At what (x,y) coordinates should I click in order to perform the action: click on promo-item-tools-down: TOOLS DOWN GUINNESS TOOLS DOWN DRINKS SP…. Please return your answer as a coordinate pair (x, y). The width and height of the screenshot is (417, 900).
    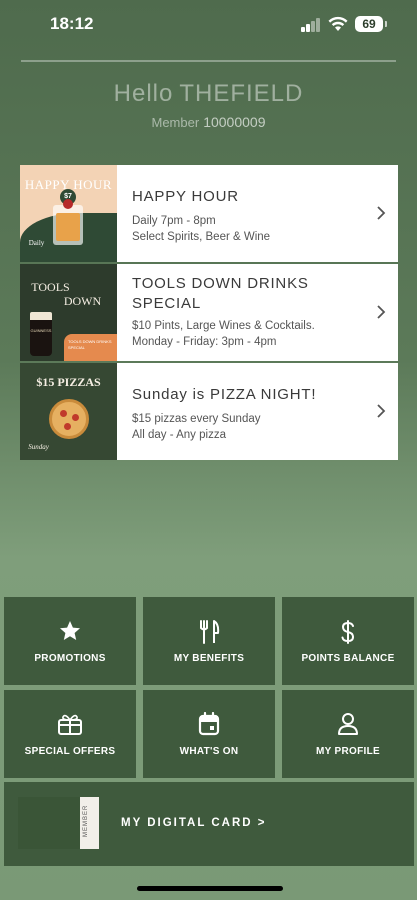
    Looking at the image, I should click on (209, 312).